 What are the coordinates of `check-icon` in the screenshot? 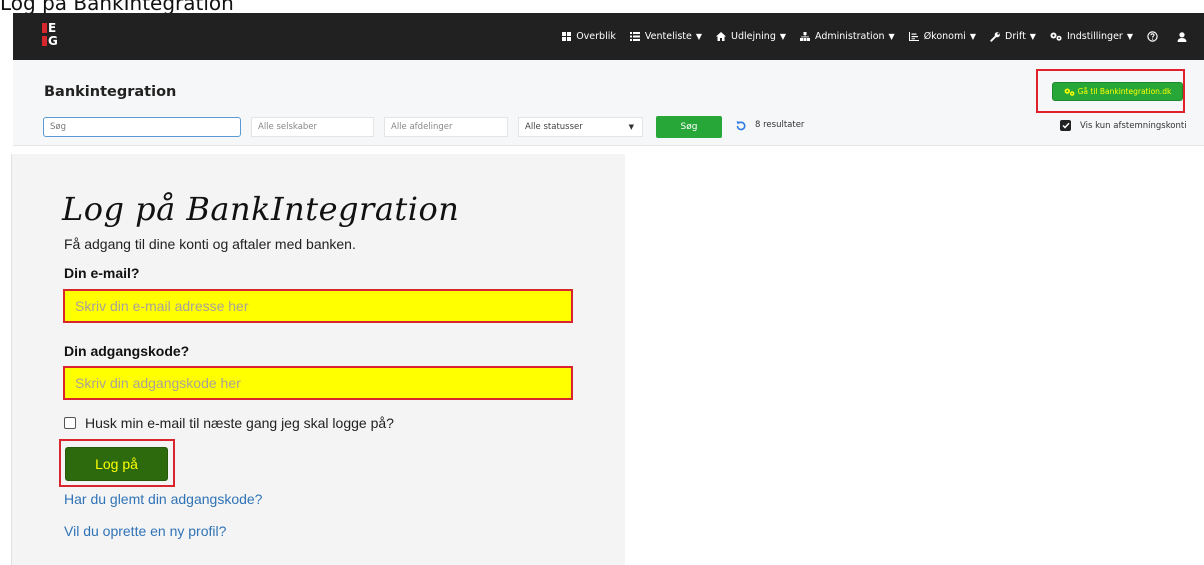 It's located at (1065, 125).